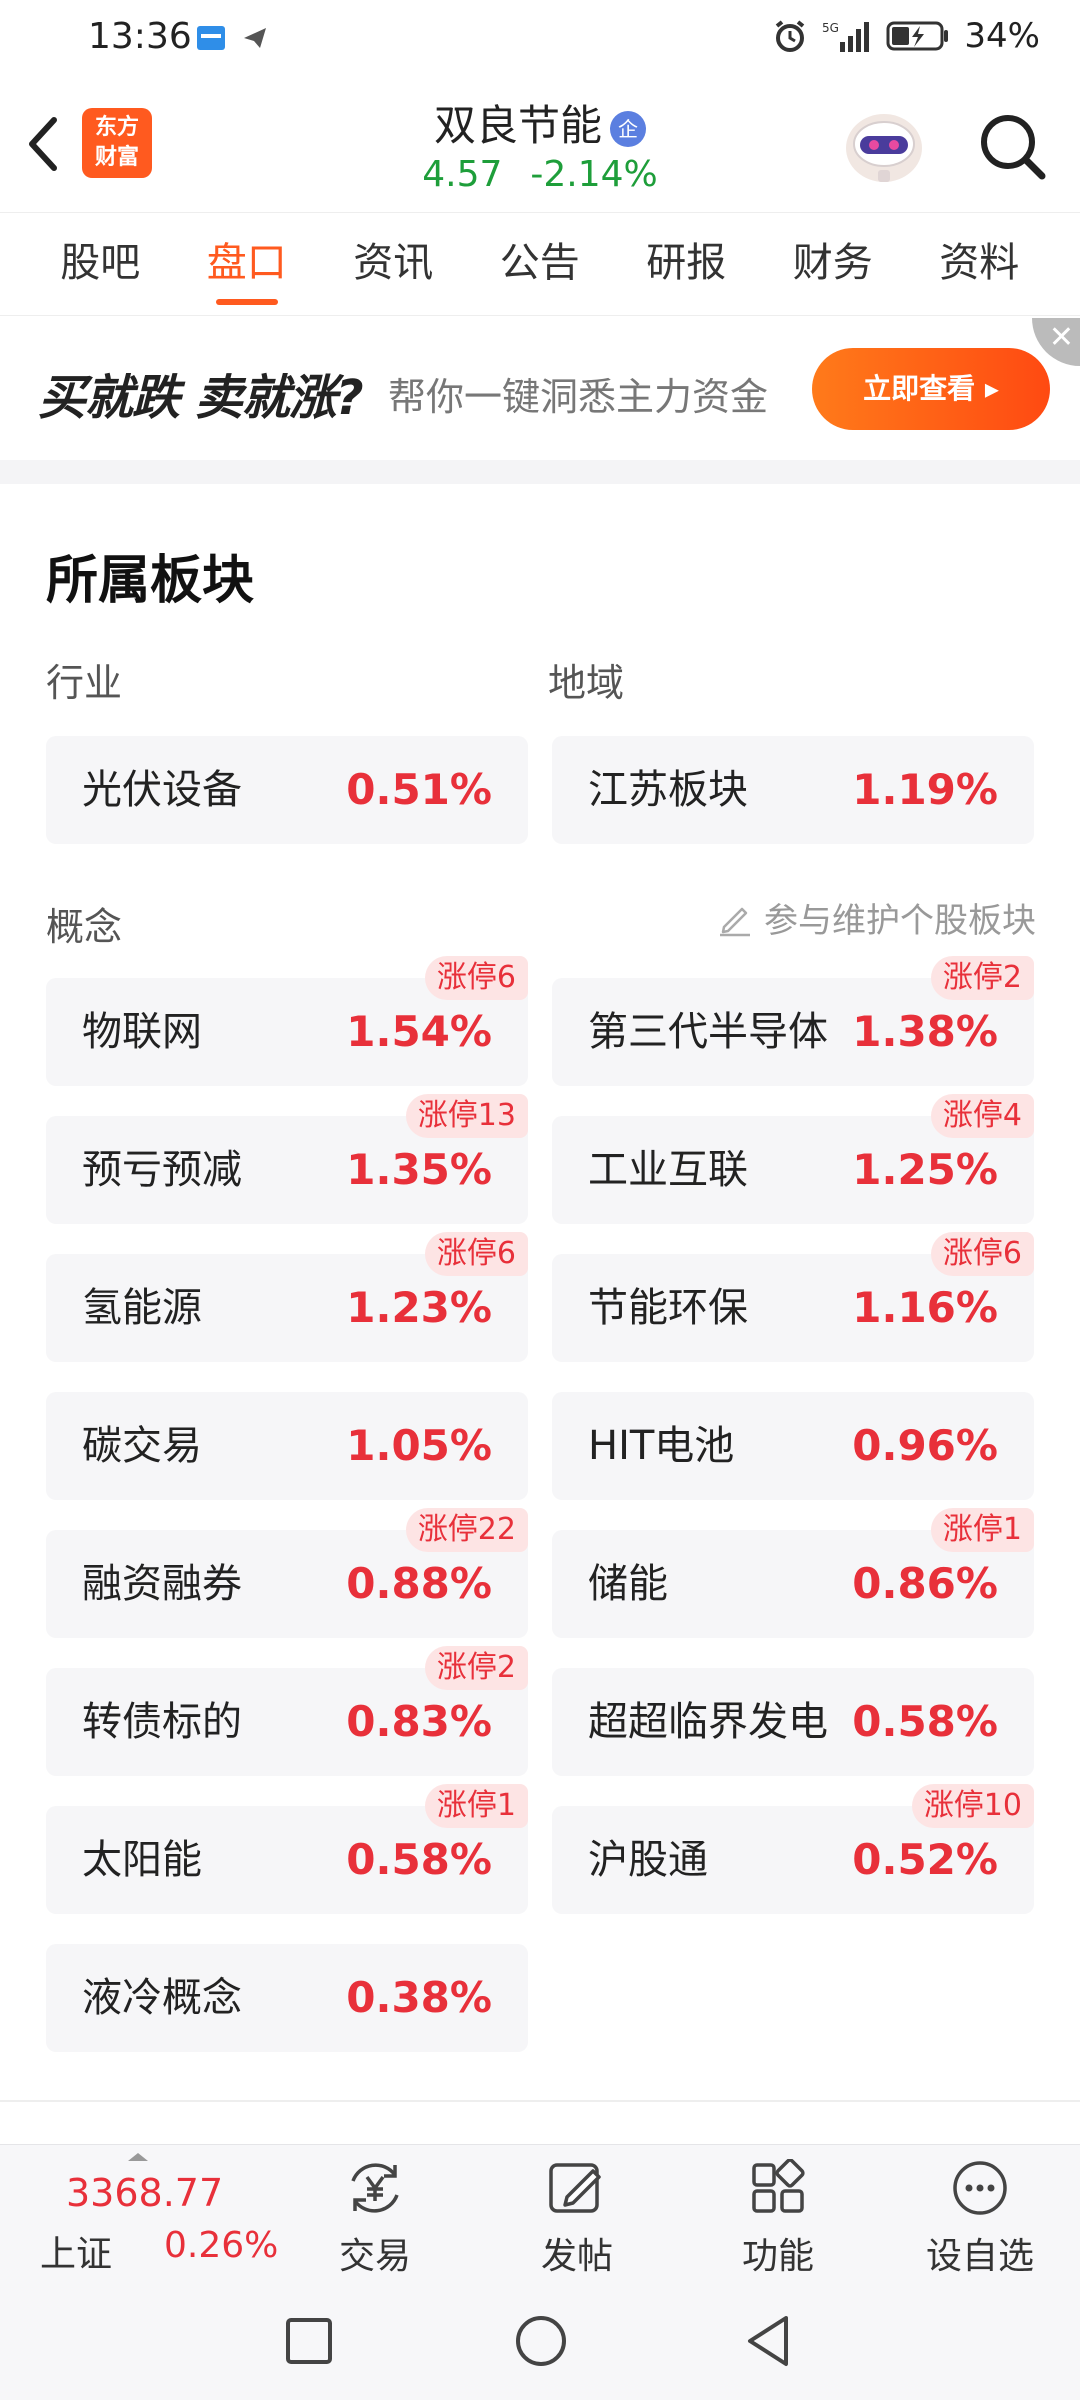 The height and width of the screenshot is (2400, 1080). Describe the element at coordinates (287, 1711) in the screenshot. I see `concept-card: 涨停2 转债标的 0.83%` at that location.